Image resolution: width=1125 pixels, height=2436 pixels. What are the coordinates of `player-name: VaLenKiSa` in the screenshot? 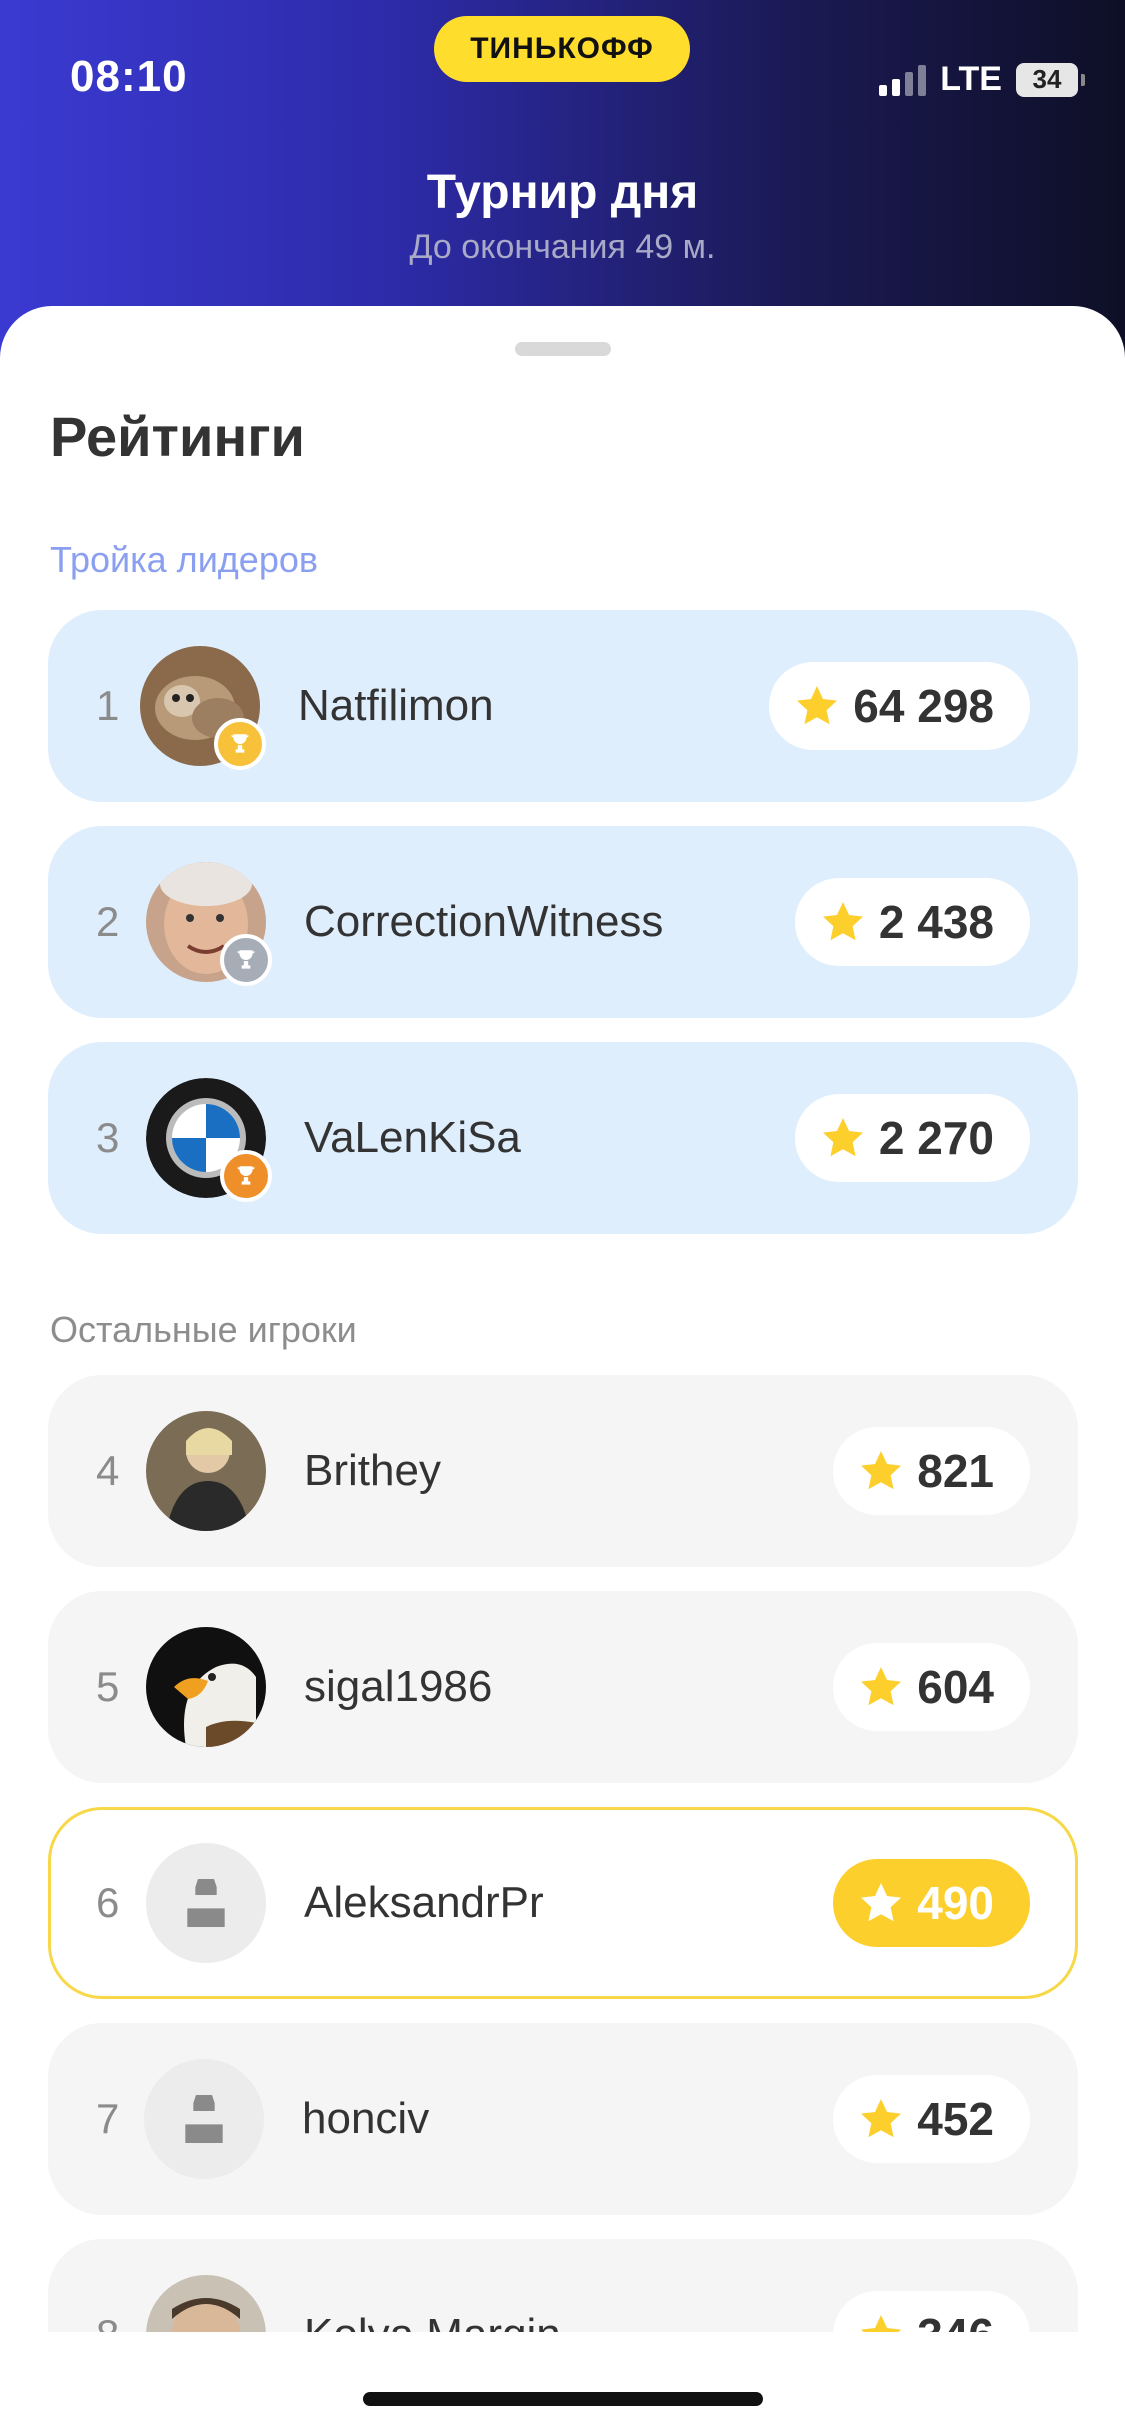 It's located at (412, 1137).